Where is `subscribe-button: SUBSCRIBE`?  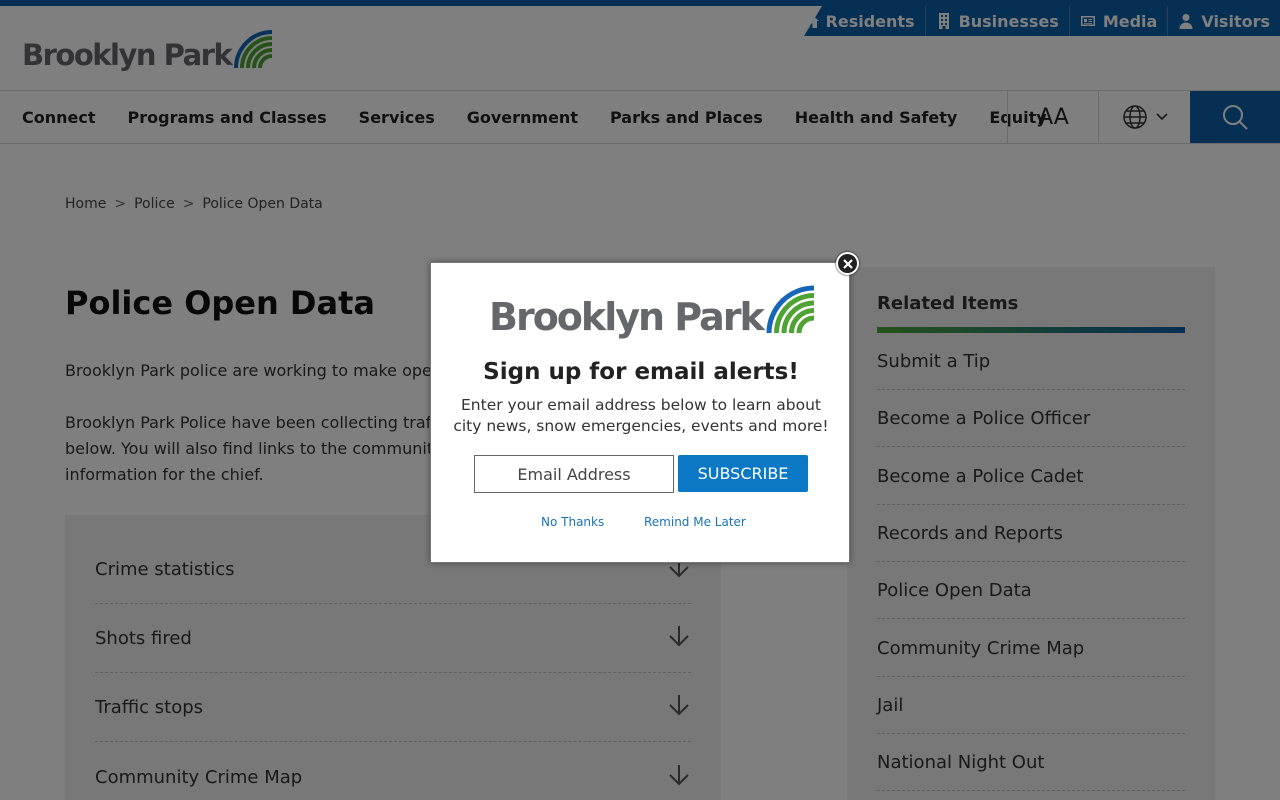
subscribe-button: SUBSCRIBE is located at coordinates (743, 473).